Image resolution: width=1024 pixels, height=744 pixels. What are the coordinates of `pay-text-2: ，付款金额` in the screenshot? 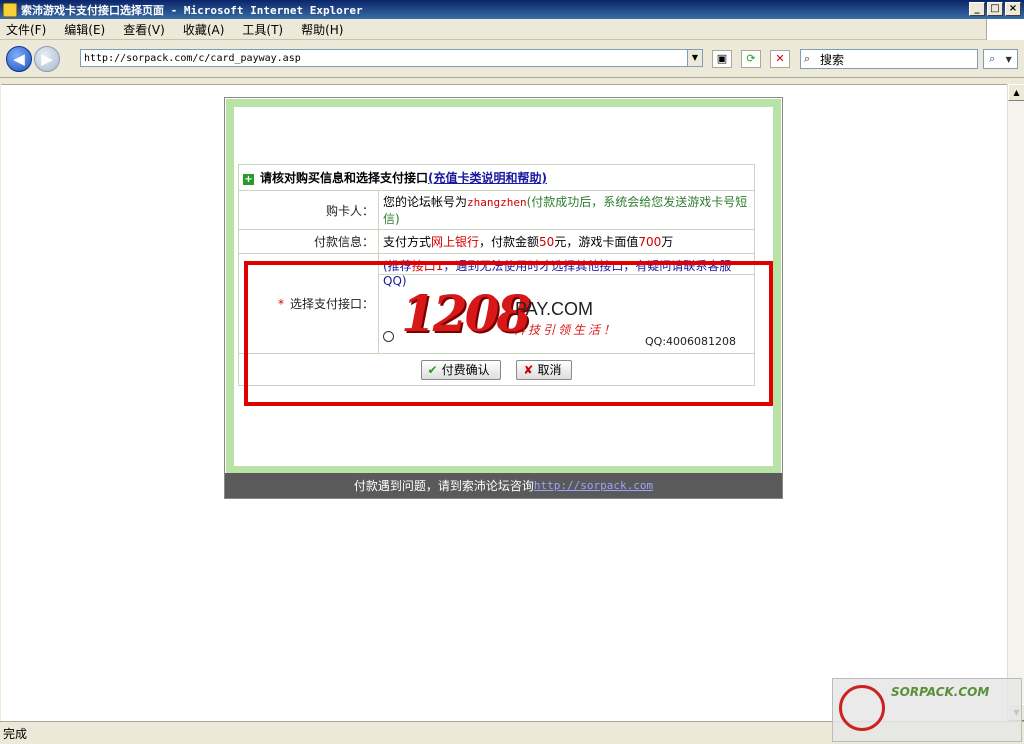 It's located at (509, 242).